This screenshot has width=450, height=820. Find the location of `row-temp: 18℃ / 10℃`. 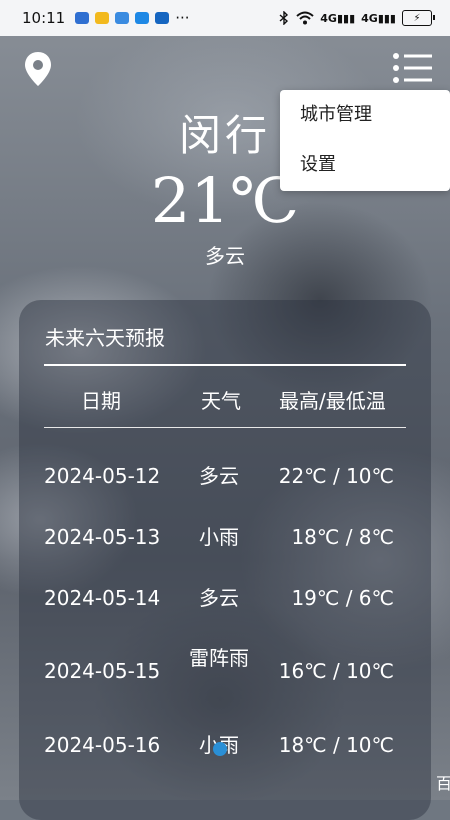

row-temp: 18℃ / 10℃ is located at coordinates (336, 745).